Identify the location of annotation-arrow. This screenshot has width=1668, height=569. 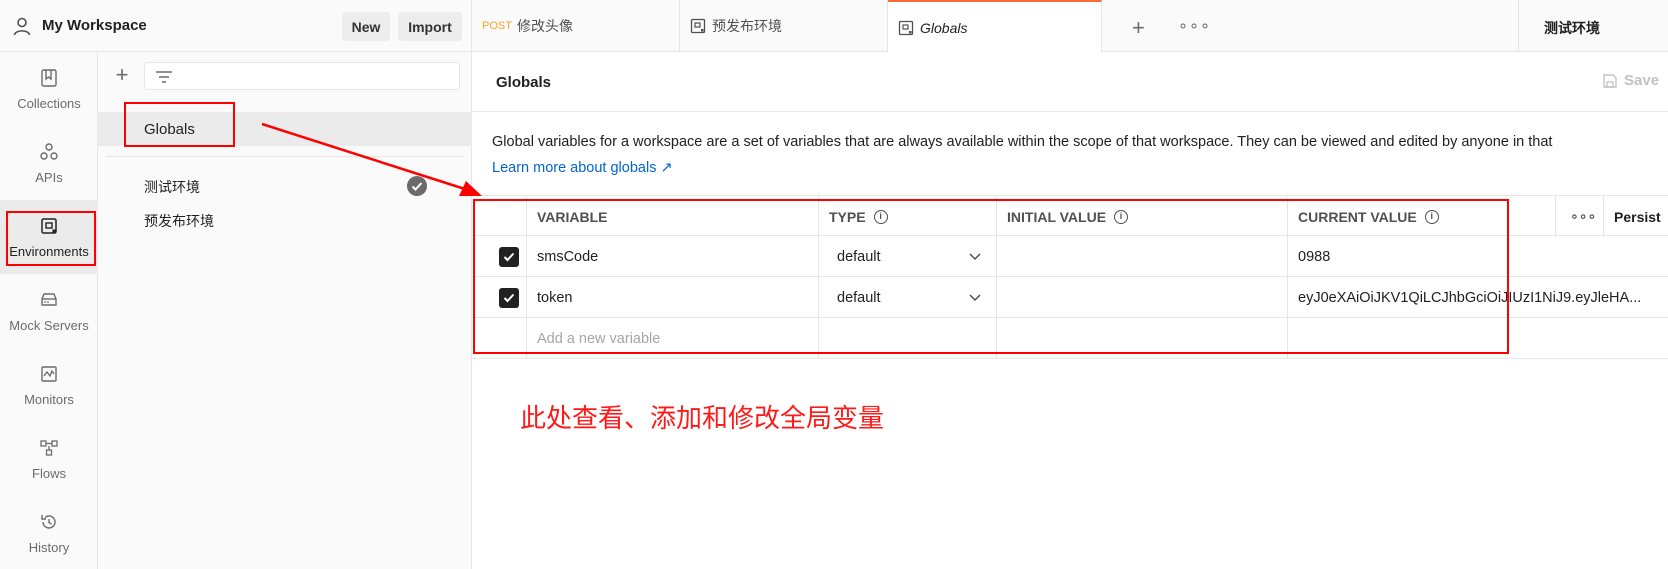
(371, 159).